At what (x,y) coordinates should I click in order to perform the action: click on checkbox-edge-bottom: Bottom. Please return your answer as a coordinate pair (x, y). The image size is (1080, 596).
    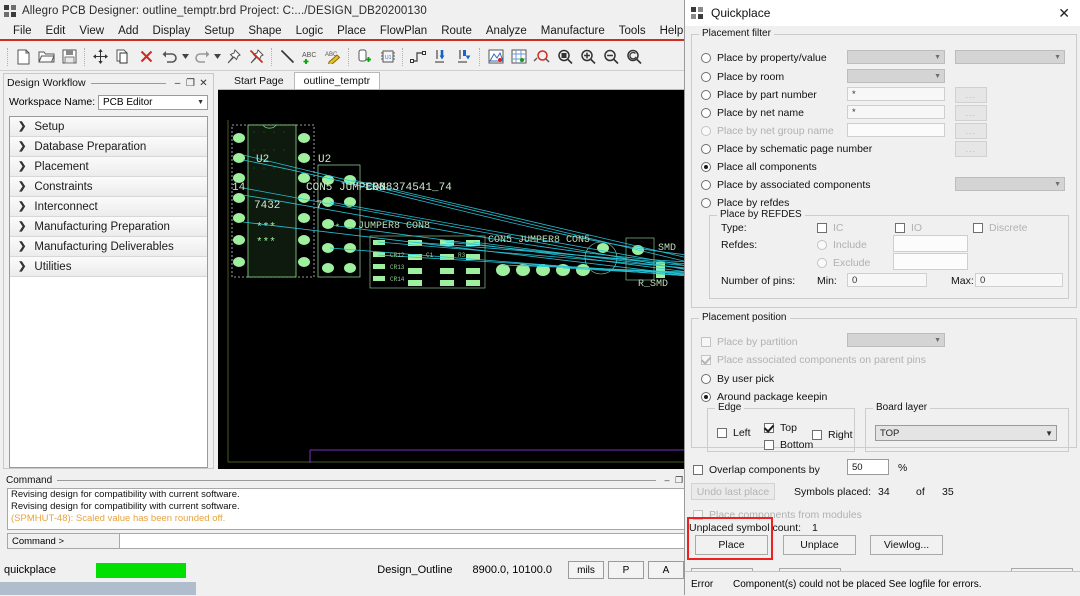
    Looking at the image, I should click on (788, 445).